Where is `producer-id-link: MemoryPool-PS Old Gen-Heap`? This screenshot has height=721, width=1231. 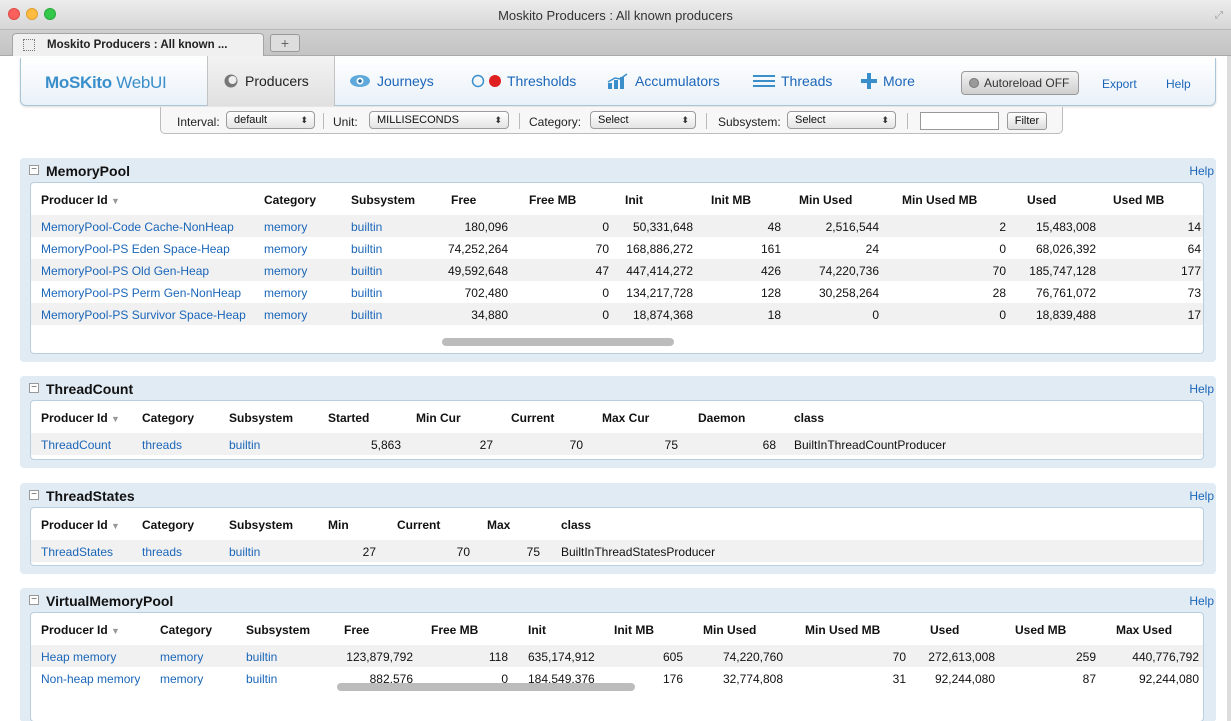
producer-id-link: MemoryPool-PS Old Gen-Heap is located at coordinates (125, 271).